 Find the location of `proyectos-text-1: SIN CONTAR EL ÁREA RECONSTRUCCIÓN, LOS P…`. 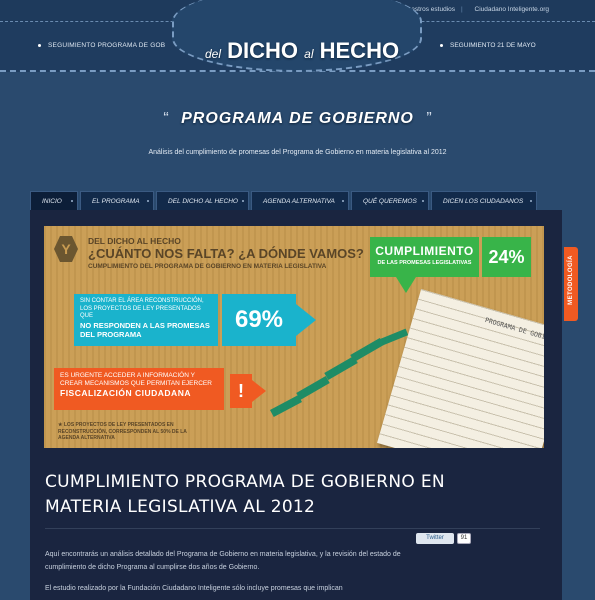

proyectos-text-1: SIN CONTAR EL ÁREA RECONSTRUCCIÓN, LOS P… is located at coordinates (142, 308).